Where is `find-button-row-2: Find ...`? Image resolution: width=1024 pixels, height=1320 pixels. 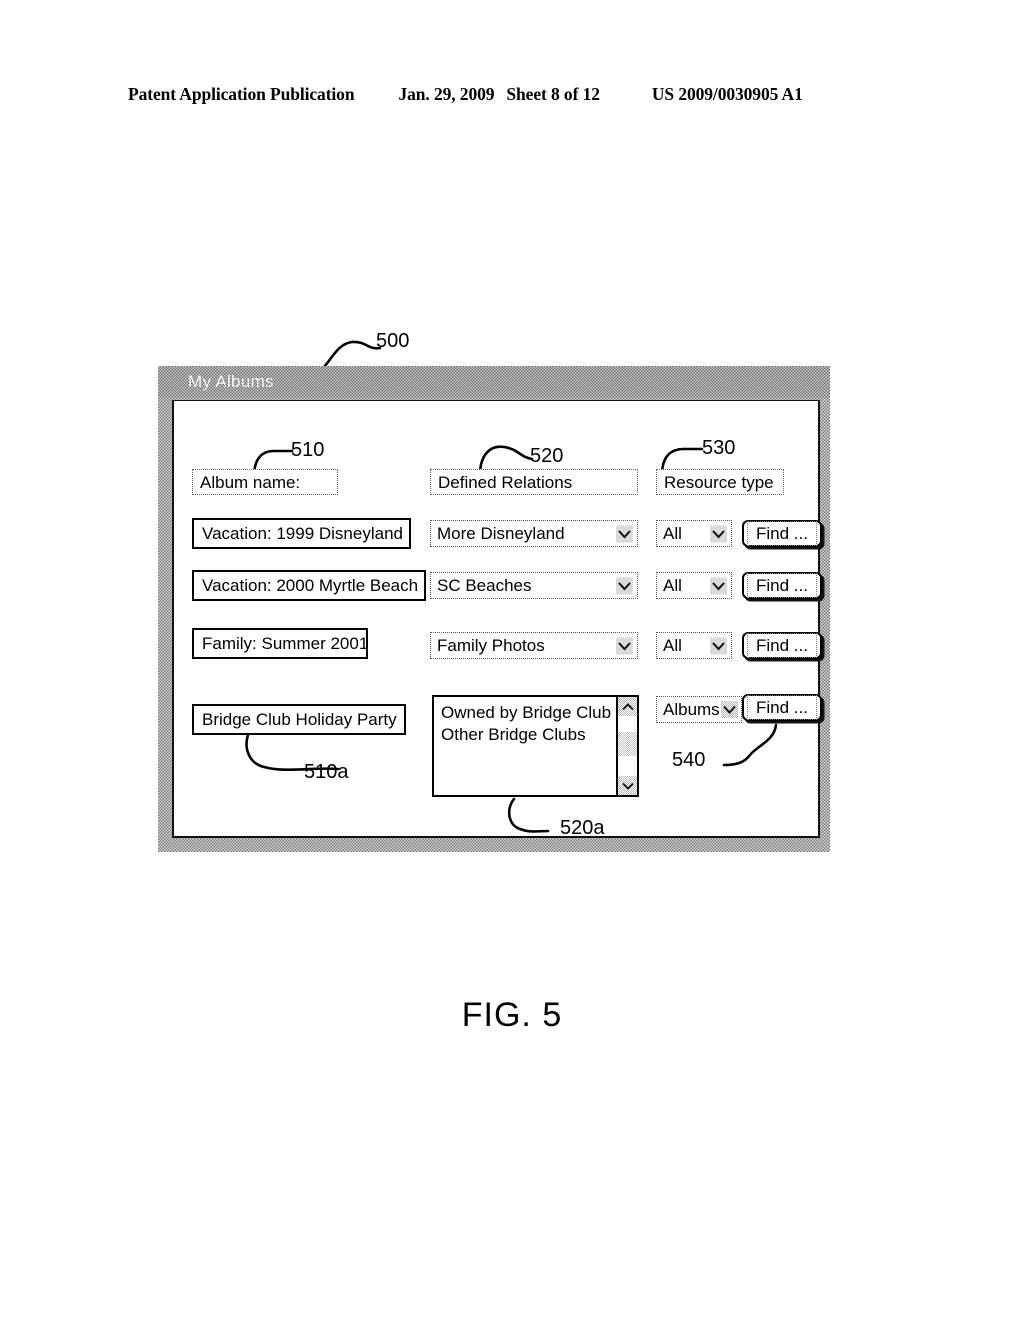
find-button-row-2: Find ... is located at coordinates (782, 585).